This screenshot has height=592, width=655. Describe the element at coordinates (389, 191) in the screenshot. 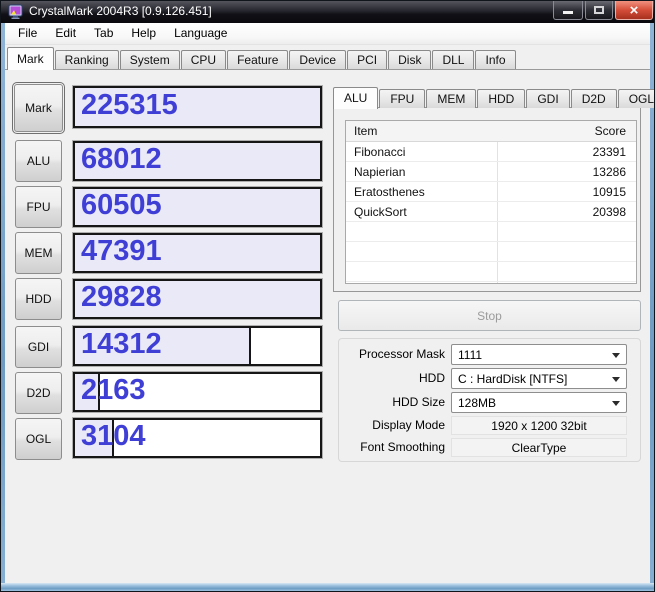

I see `row-item-label: Eratosthenes` at that location.